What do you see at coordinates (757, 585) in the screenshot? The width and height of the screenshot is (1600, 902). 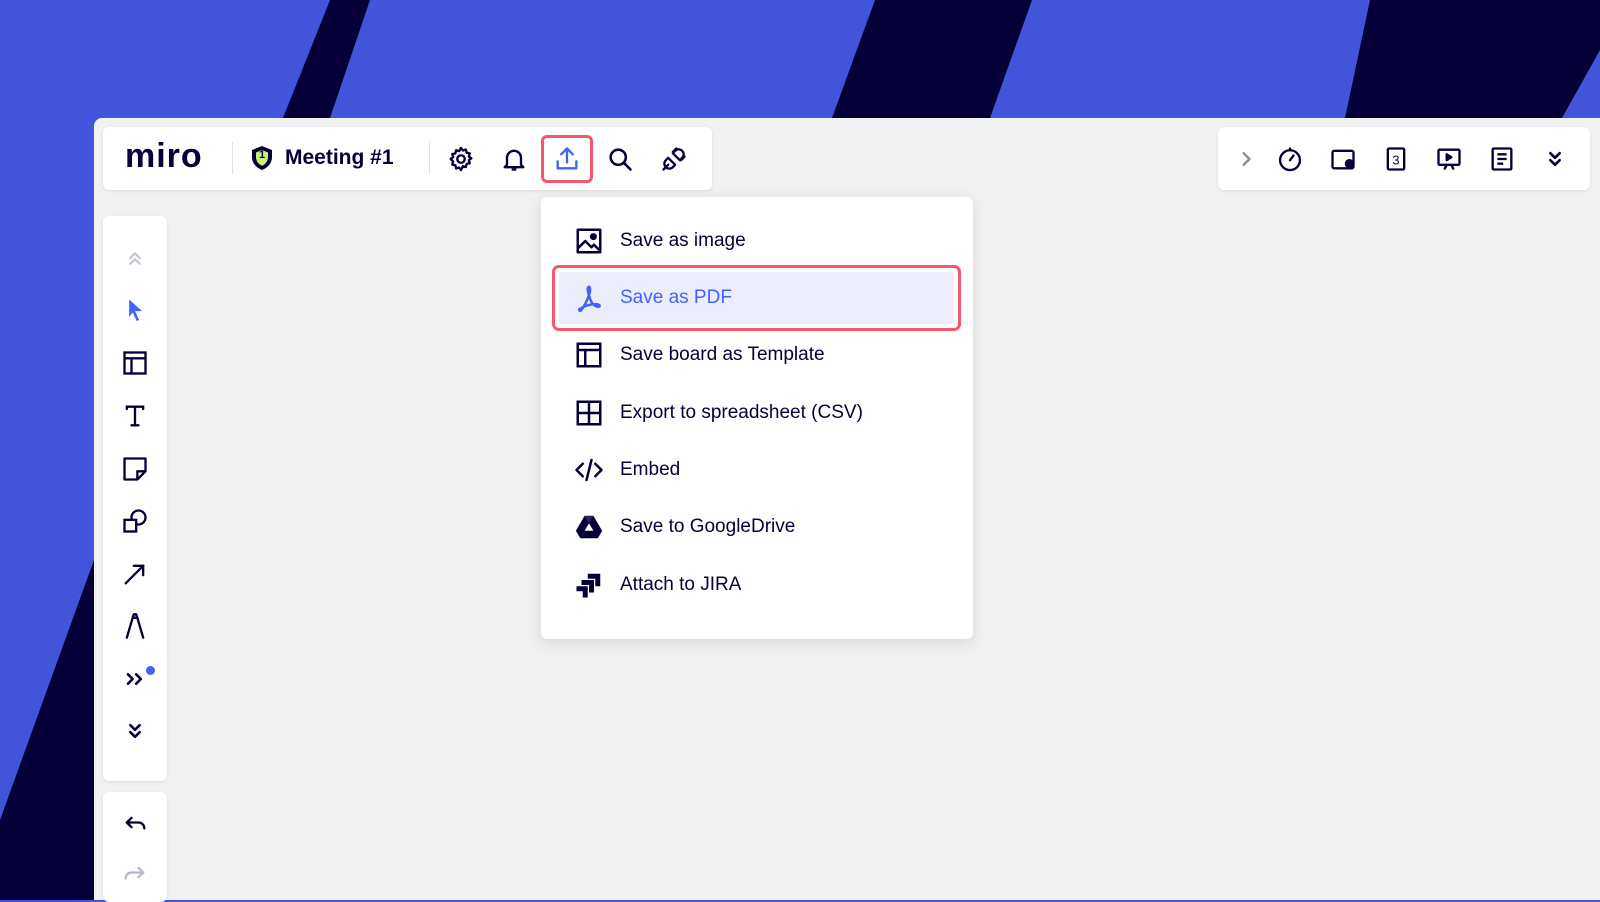 I see `menu-item-jira: Attach to JIRA` at bounding box center [757, 585].